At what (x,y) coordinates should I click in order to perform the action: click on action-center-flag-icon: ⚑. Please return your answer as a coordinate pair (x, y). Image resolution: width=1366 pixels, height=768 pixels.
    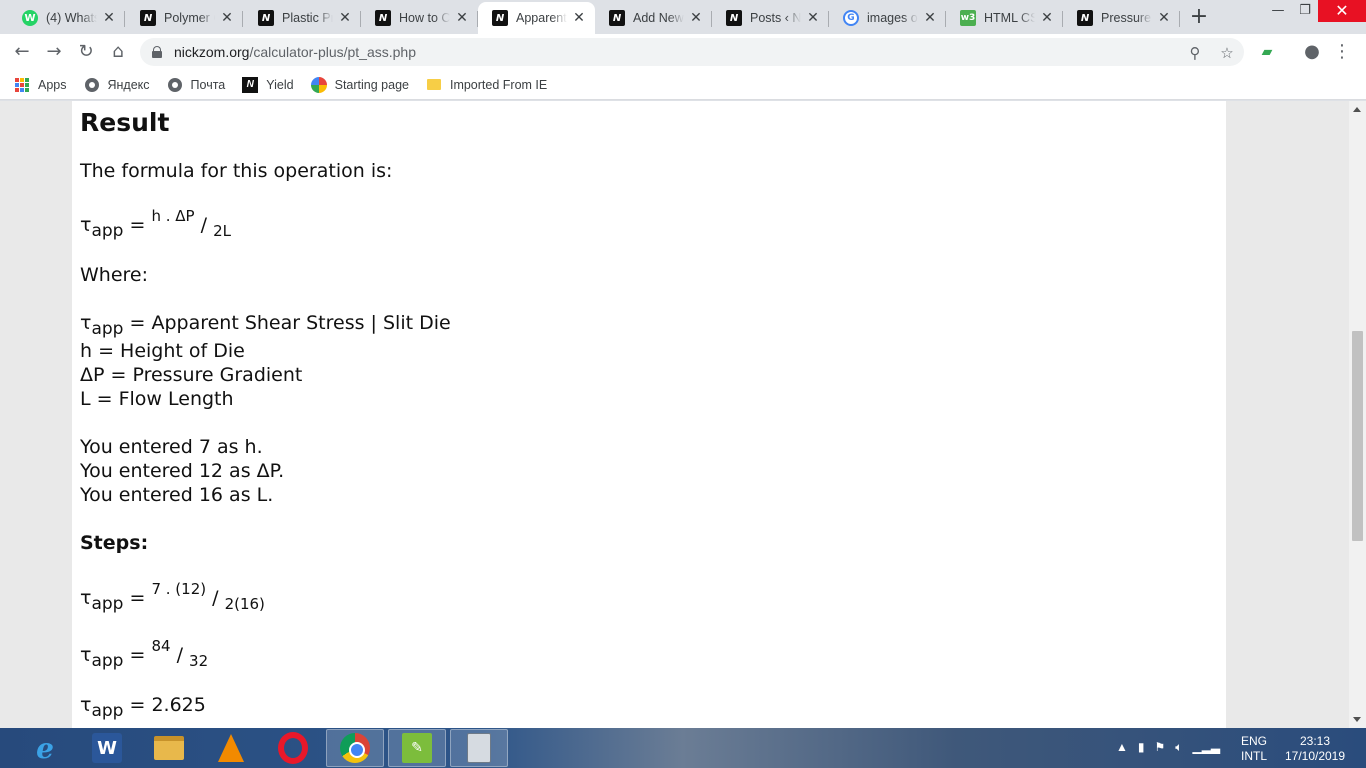
    Looking at the image, I should click on (1160, 754).